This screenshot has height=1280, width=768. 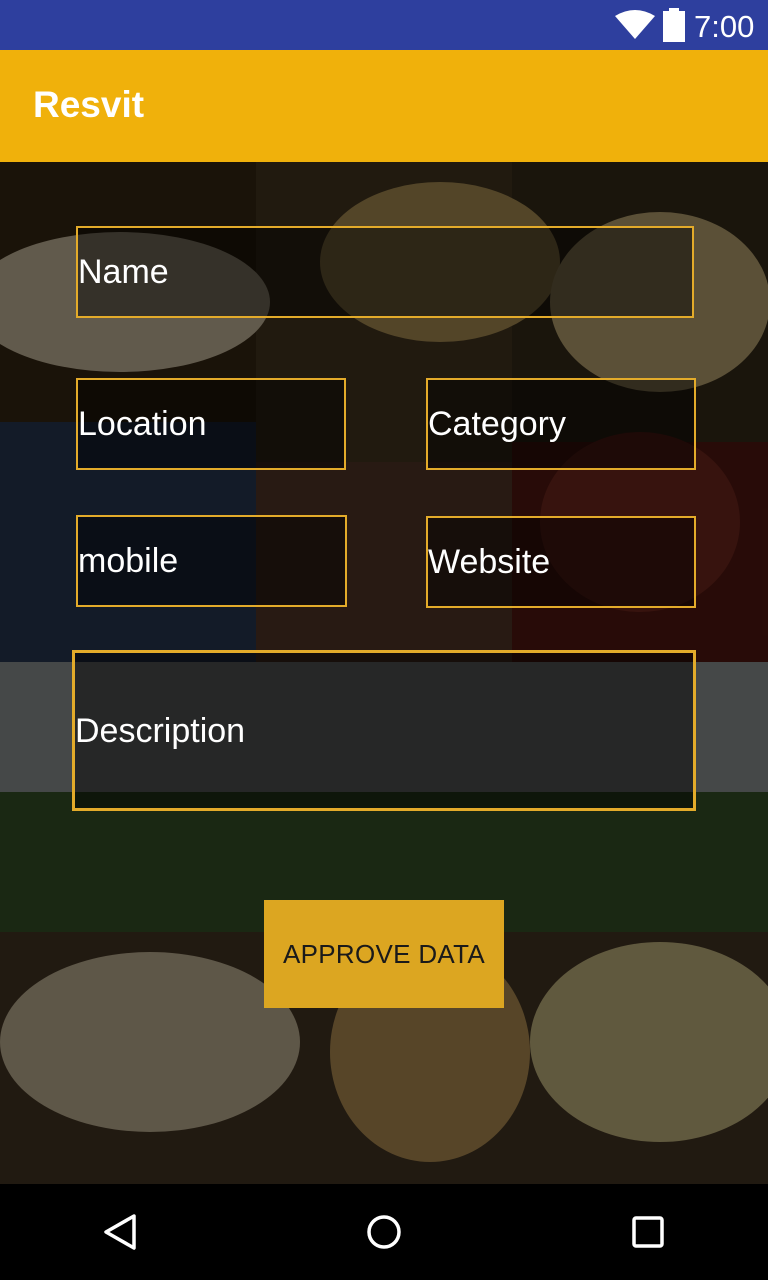 What do you see at coordinates (384, 954) in the screenshot?
I see `approve-data-button: APPROVE DATA` at bounding box center [384, 954].